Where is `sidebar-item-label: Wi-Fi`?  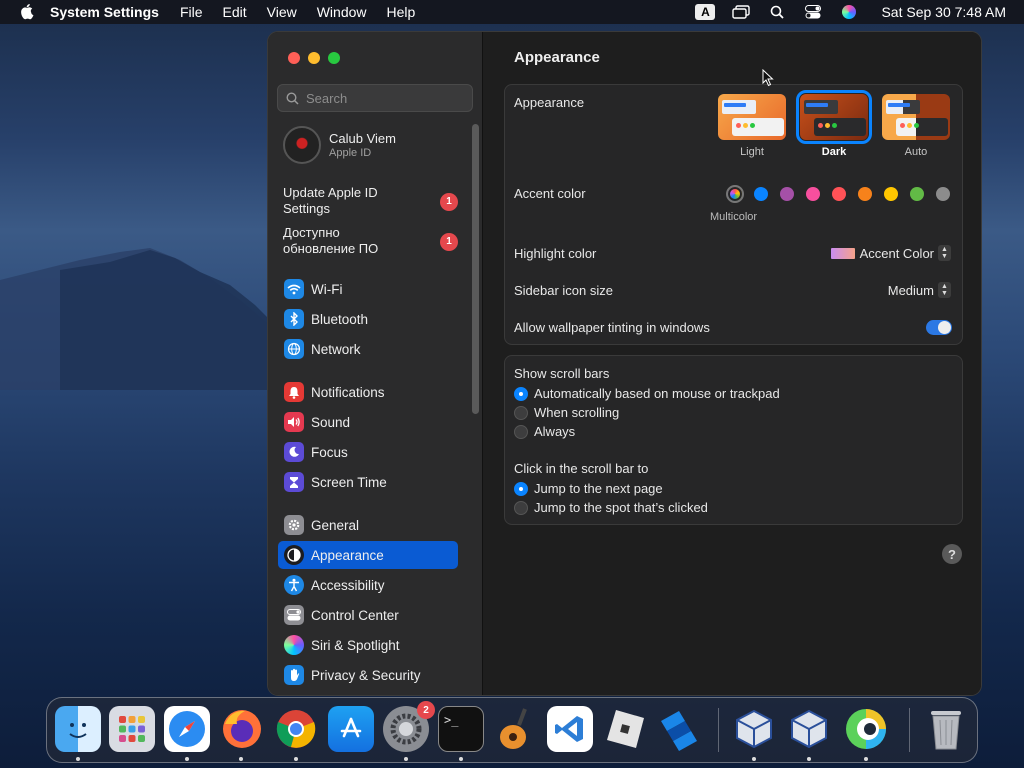 sidebar-item-label: Wi-Fi is located at coordinates (327, 289).